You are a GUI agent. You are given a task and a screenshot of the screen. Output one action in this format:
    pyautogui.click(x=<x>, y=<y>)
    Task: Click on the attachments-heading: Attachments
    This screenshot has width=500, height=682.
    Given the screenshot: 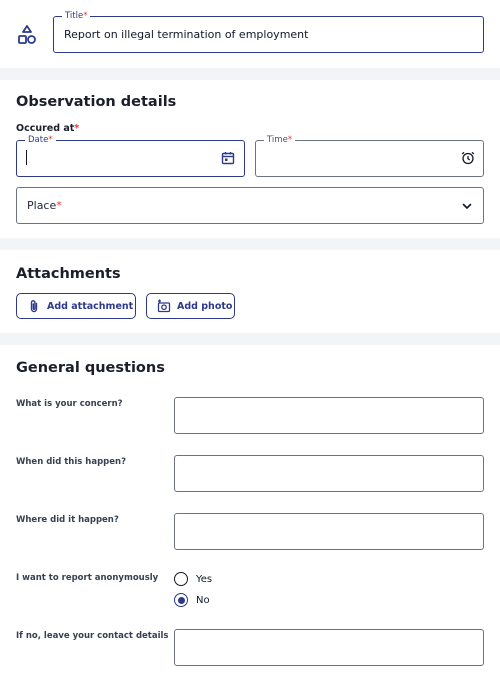 What is the action you would take?
    pyautogui.click(x=68, y=274)
    